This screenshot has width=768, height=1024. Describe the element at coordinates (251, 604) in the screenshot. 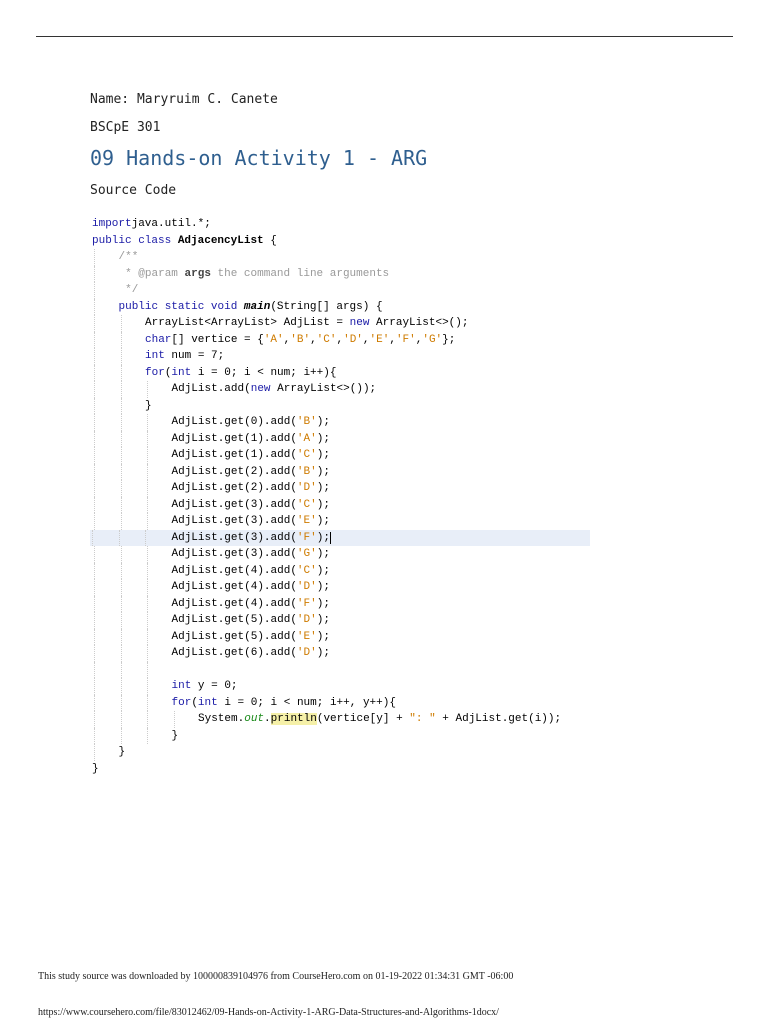

I see `code-text: AdjList.get(4).add('F');` at that location.